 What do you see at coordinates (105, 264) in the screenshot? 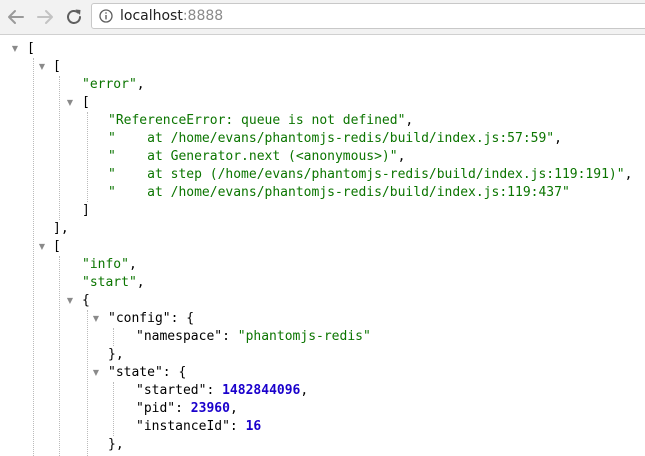
I see `json-string-info: "info"` at bounding box center [105, 264].